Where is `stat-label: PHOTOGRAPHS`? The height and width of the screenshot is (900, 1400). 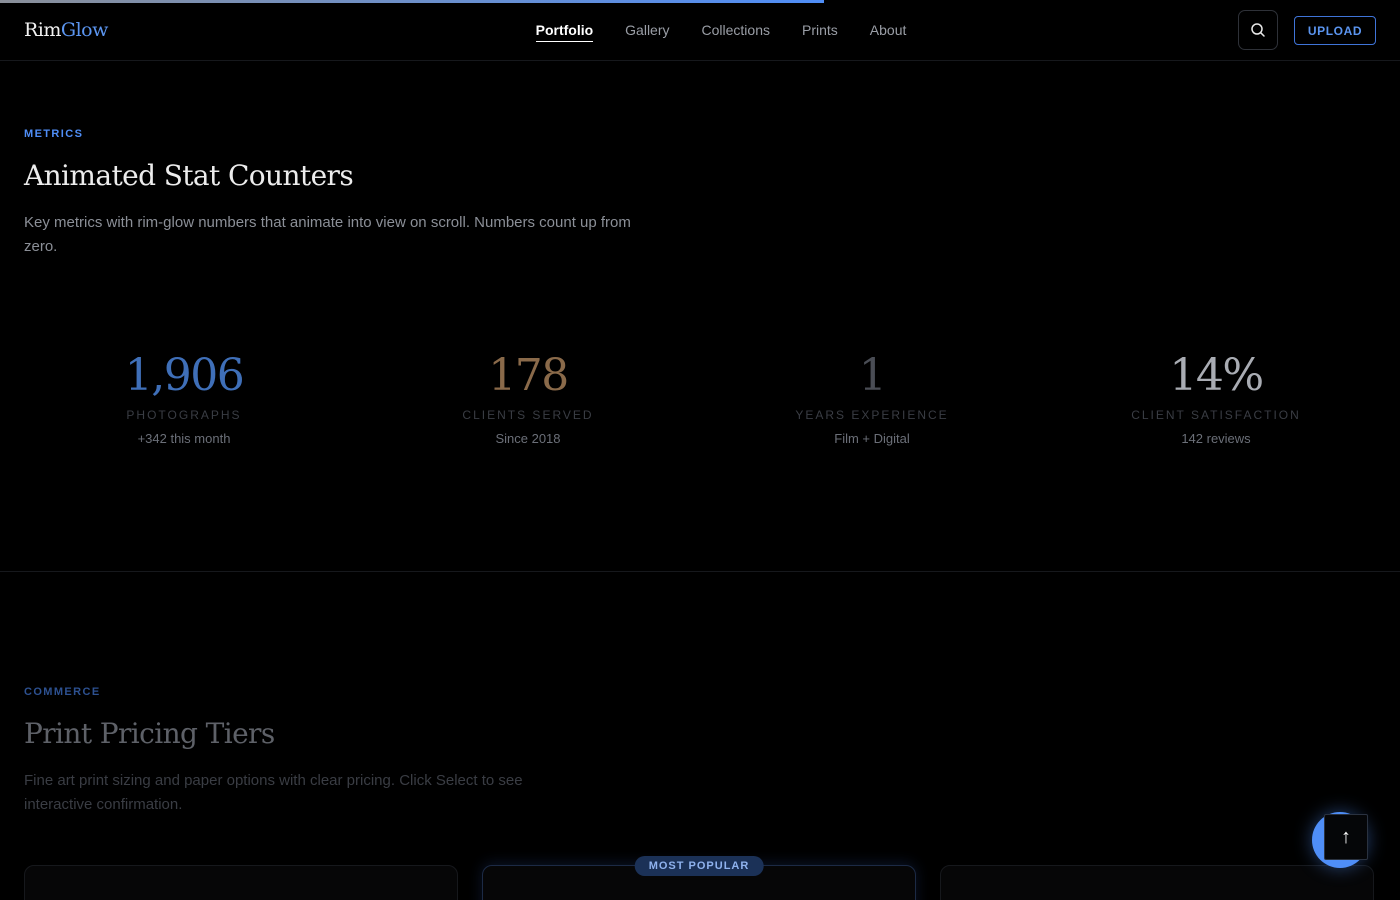 stat-label: PHOTOGRAPHS is located at coordinates (184, 415).